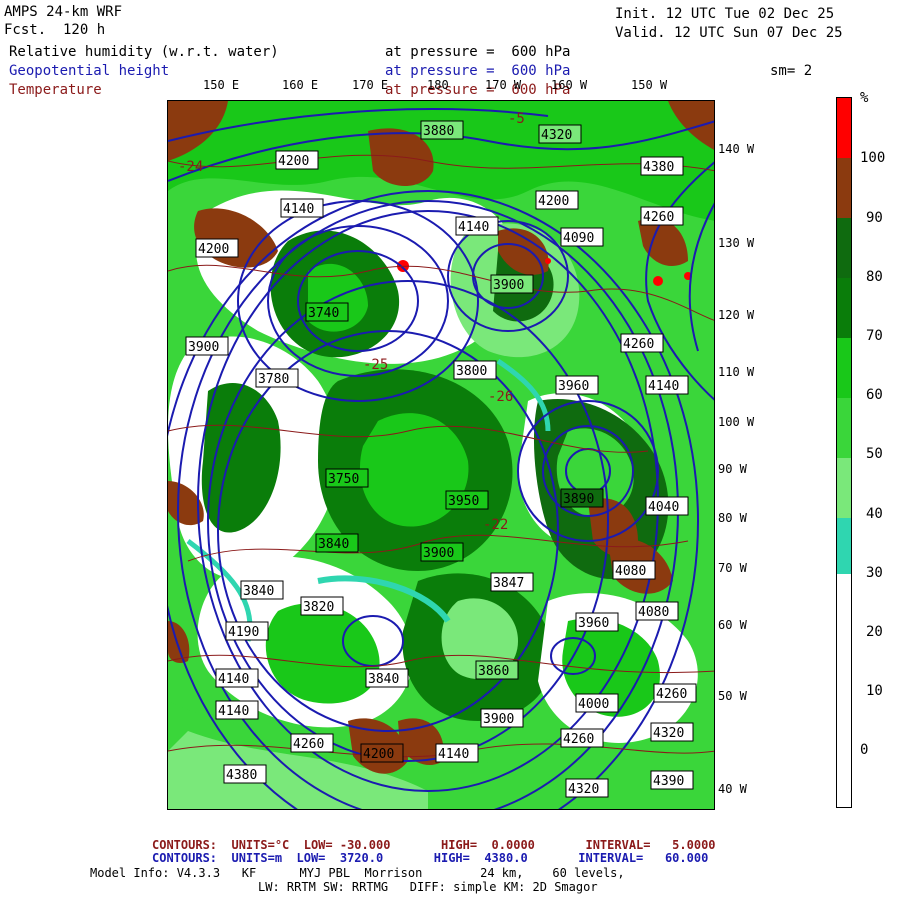 The width and height of the screenshot is (900, 900). Describe the element at coordinates (736, 243) in the screenshot. I see `lon-label-right: 130 W` at that location.